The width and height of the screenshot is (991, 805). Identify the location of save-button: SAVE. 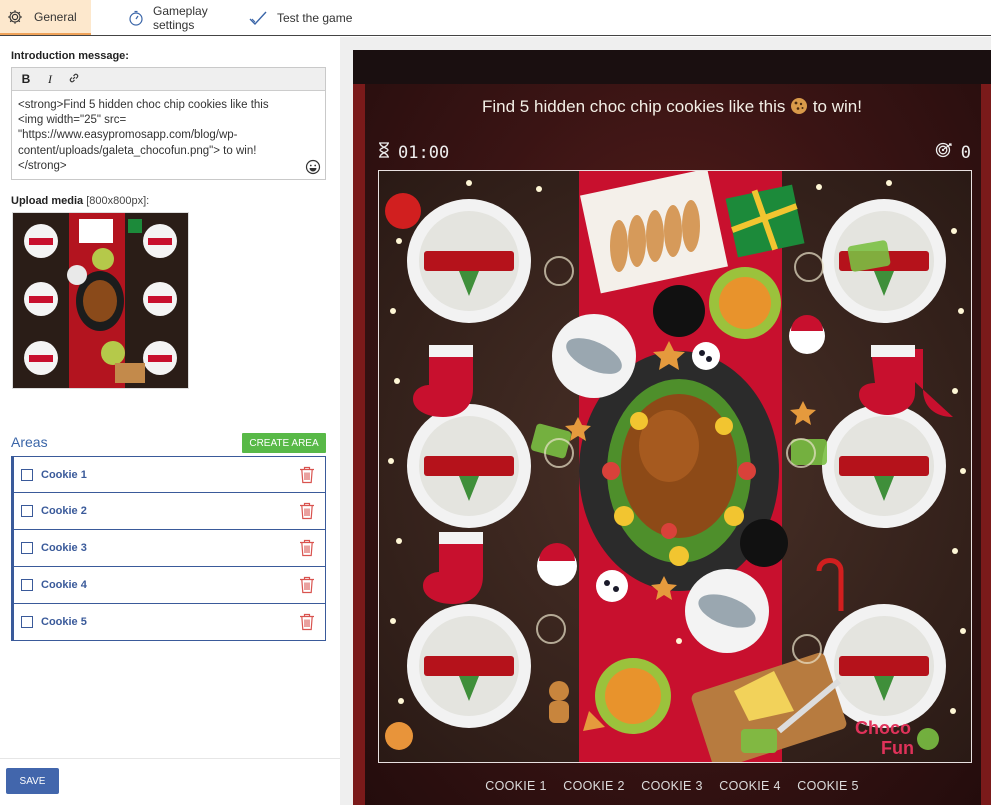
(32, 781).